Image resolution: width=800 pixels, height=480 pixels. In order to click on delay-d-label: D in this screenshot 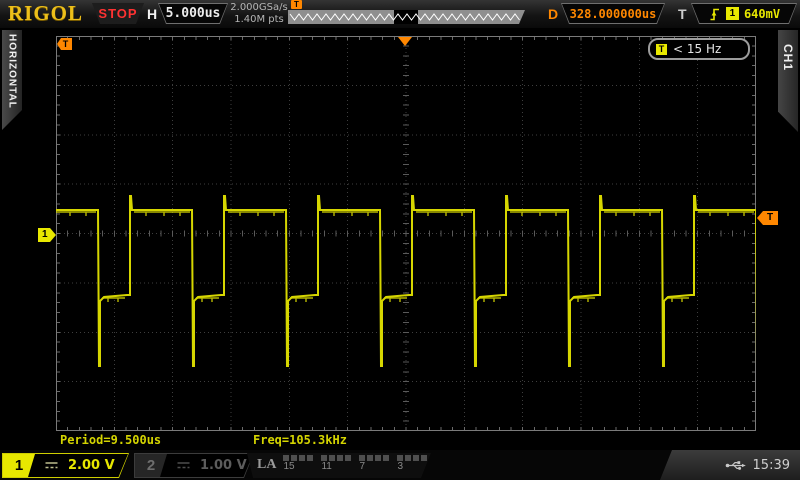, I will do `click(553, 14)`.